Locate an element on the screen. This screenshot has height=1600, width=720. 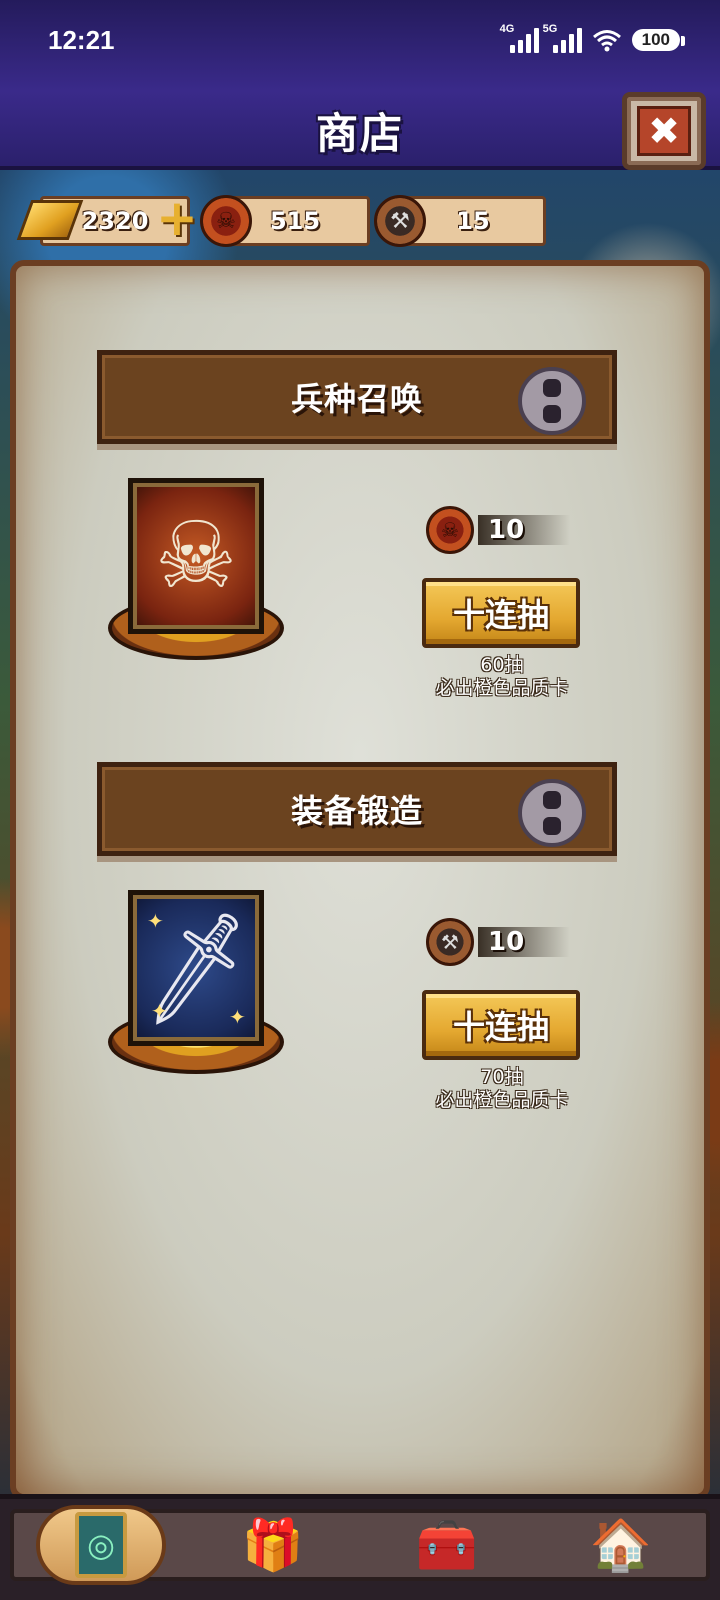
nav-item-cards: ◎ is located at coordinates (101, 1545).